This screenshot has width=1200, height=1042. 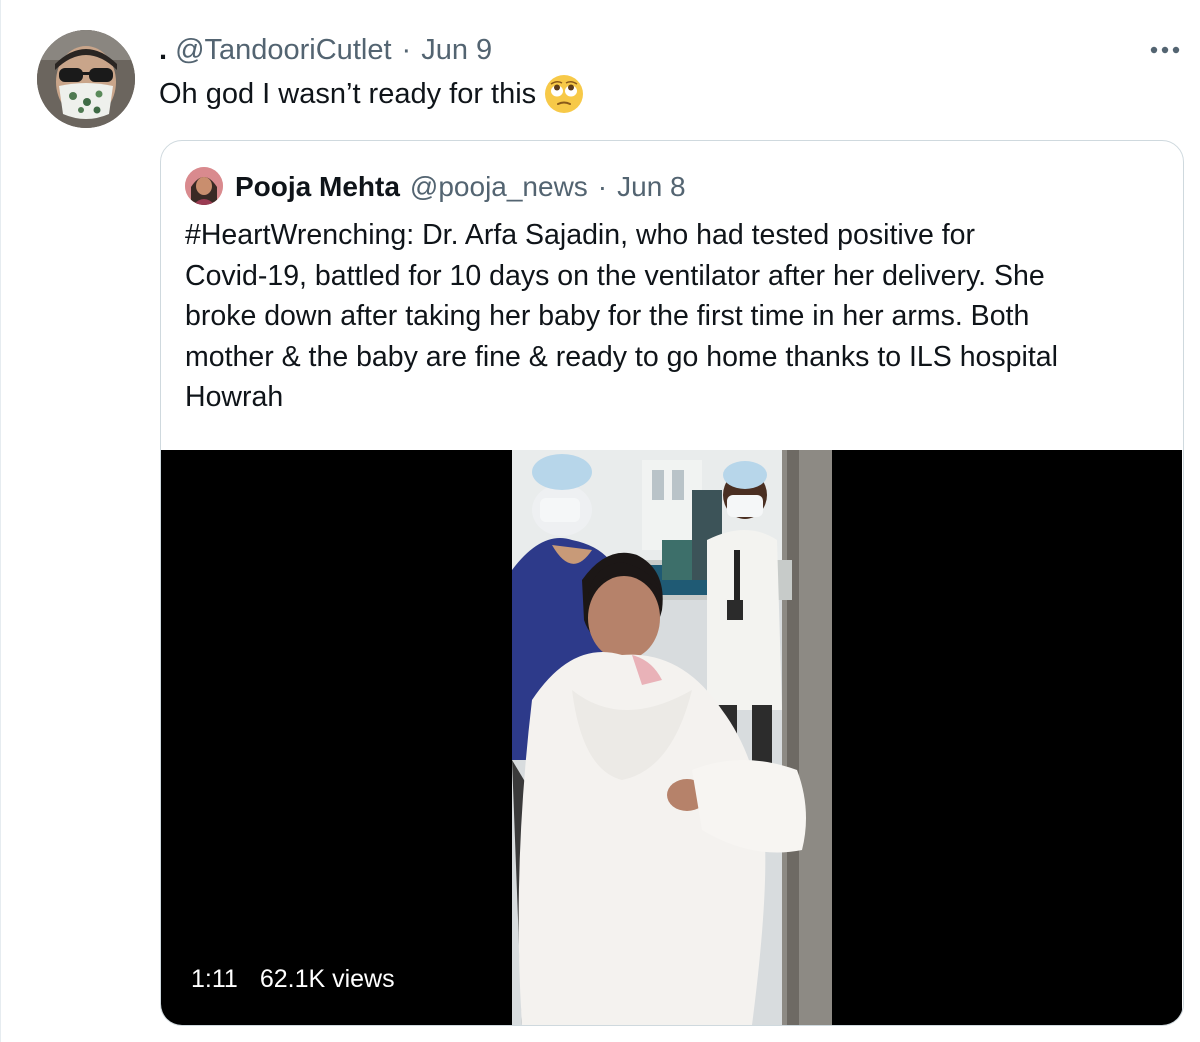 I want to click on video-meta: 1:11 62.1K views, so click(x=293, y=979).